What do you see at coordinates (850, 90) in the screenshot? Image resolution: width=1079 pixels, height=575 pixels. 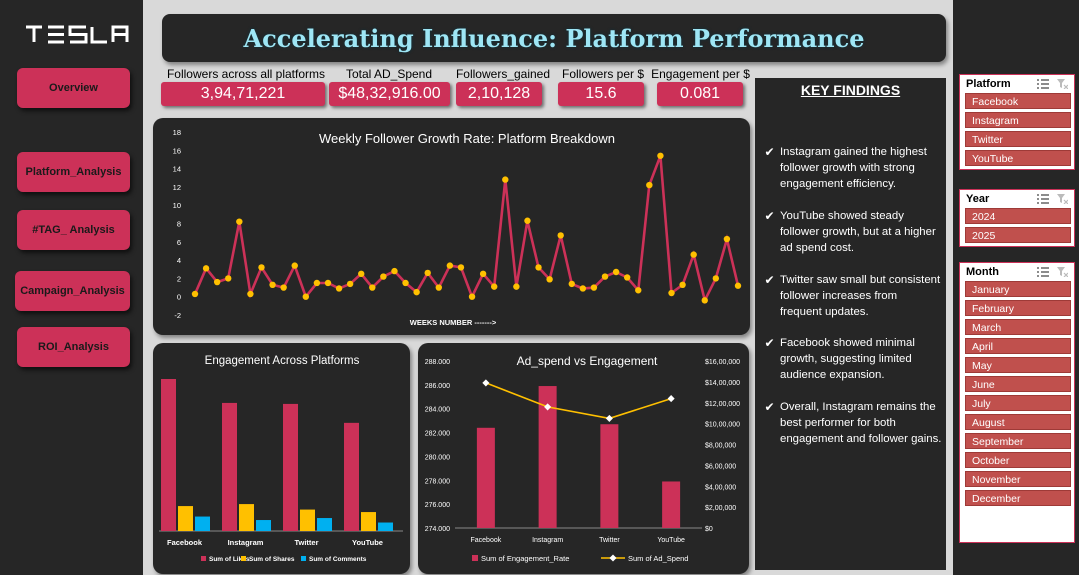 I see `key-findings-heading: KEY FINDINGS` at bounding box center [850, 90].